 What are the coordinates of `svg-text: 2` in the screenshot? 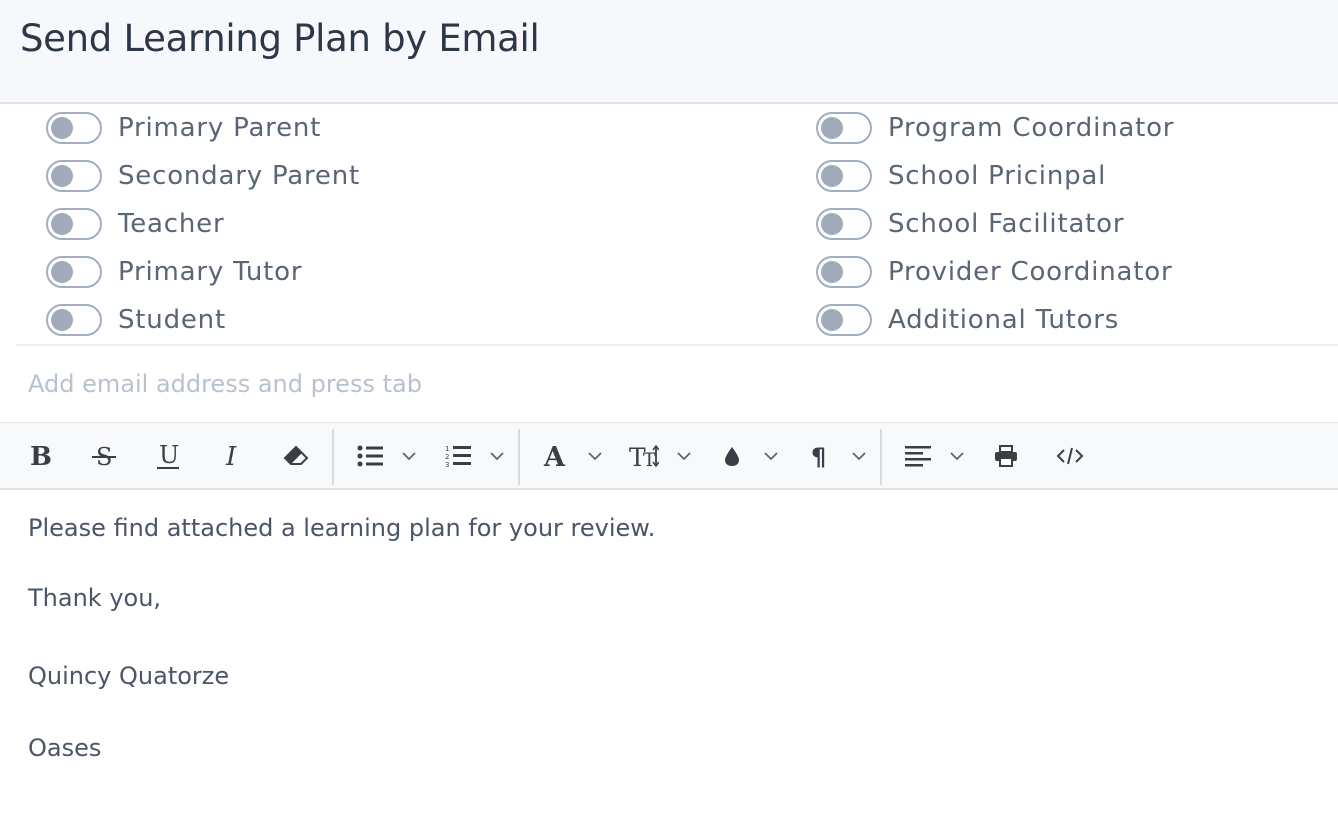 It's located at (447, 457).